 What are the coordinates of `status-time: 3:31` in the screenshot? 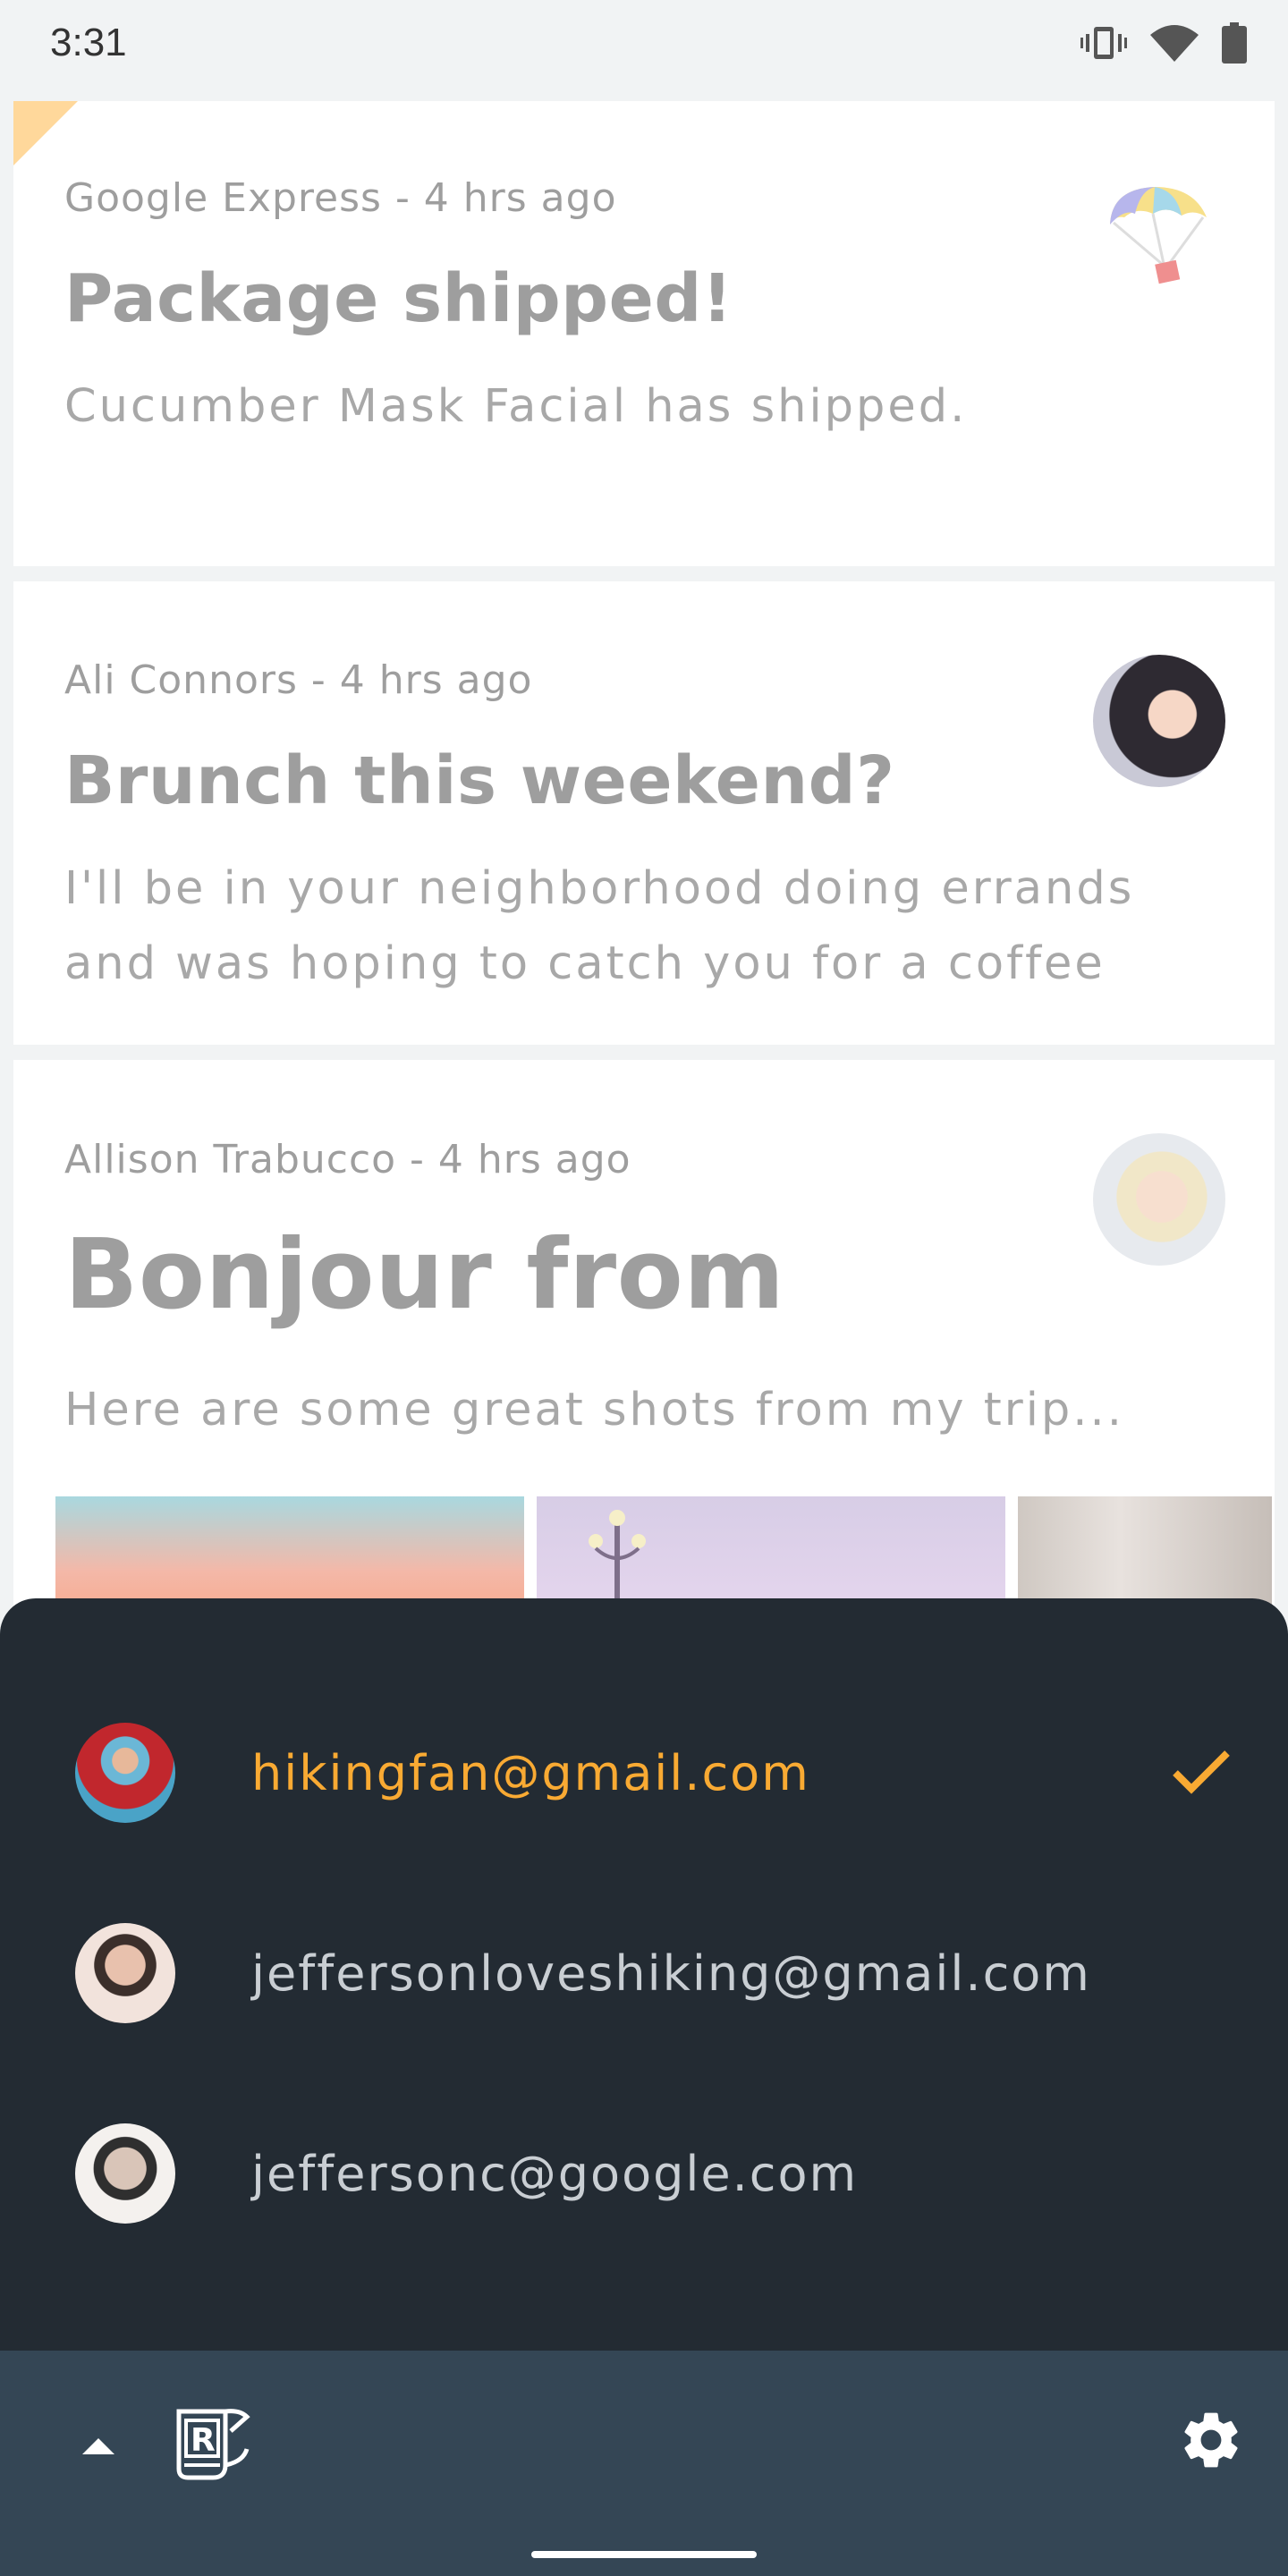 It's located at (88, 42).